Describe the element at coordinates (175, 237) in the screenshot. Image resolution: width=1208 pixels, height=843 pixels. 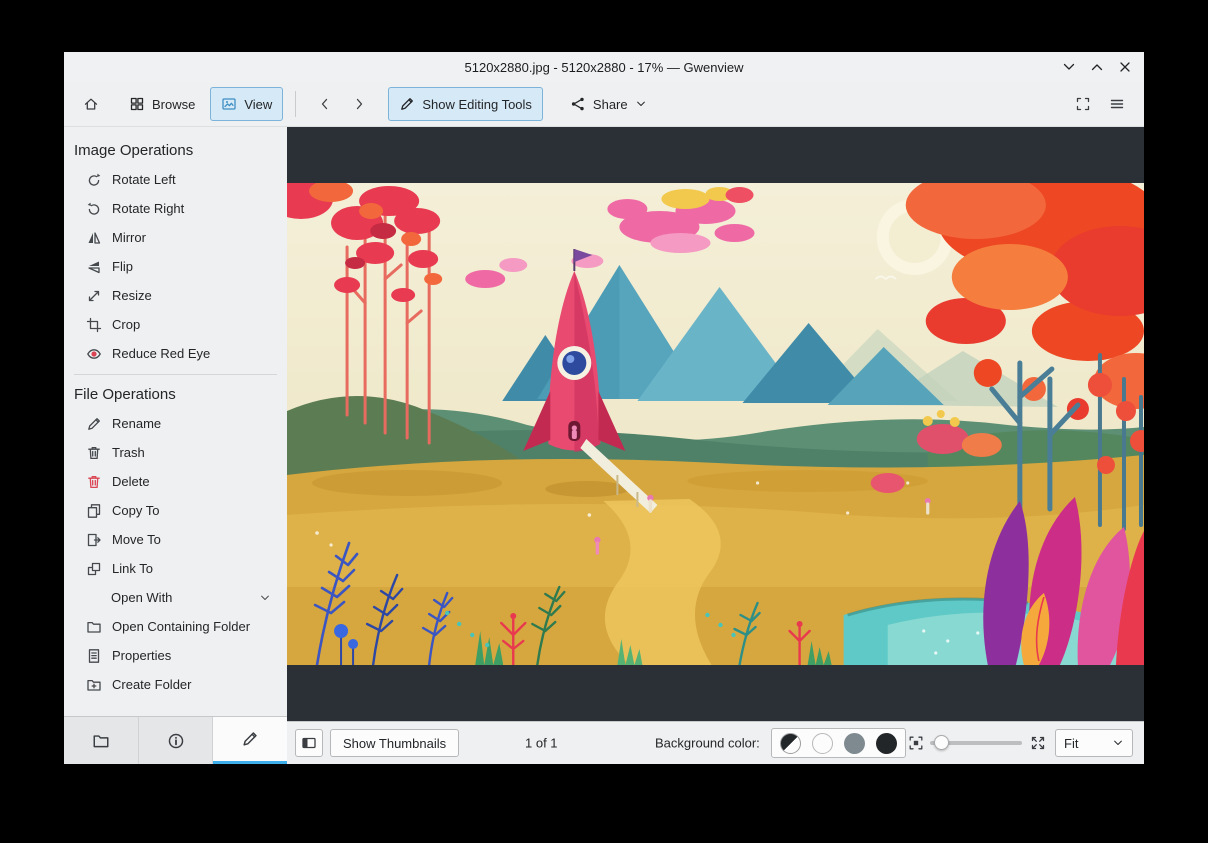
I see `sidebar-item-mirror: Mirror` at that location.